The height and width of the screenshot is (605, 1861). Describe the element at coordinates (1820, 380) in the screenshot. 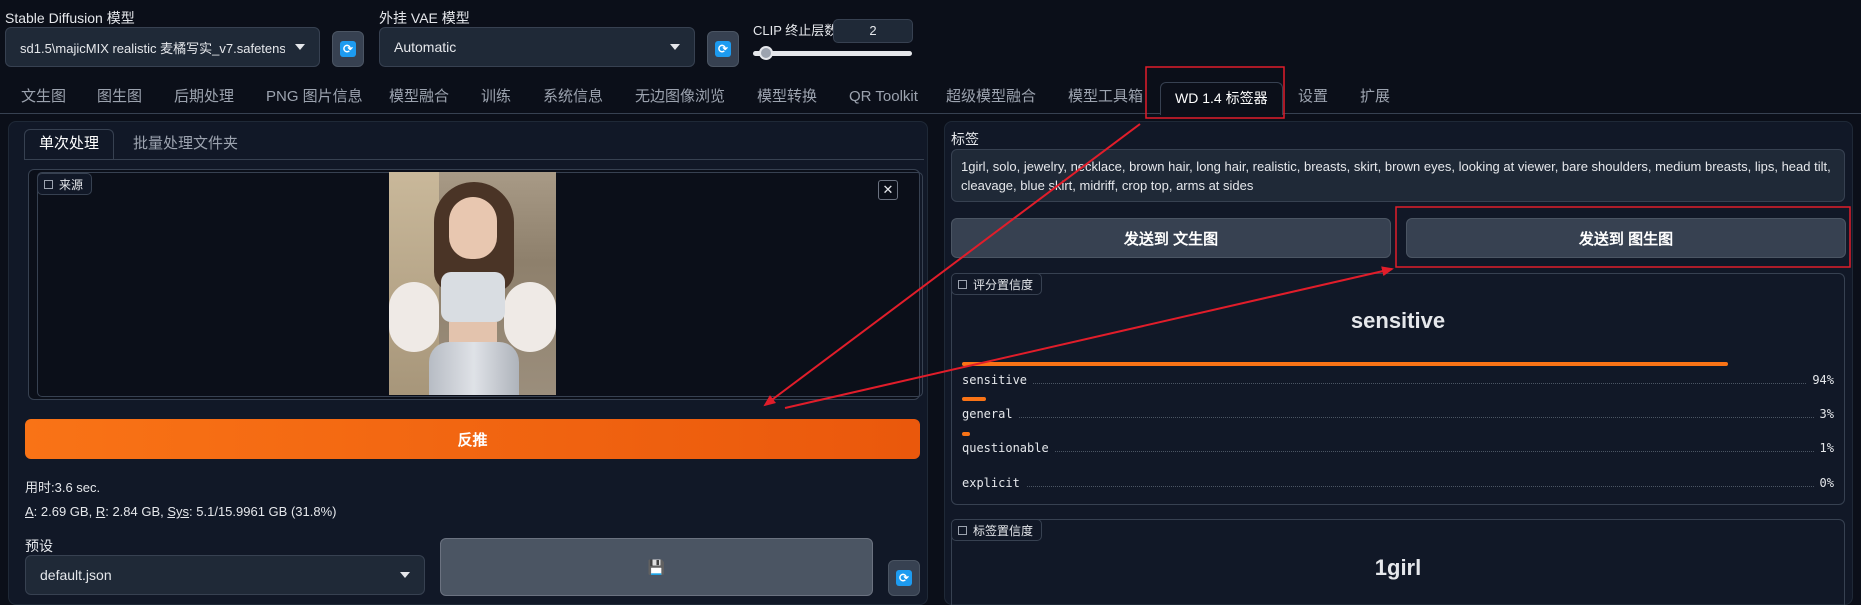

I see `rating-pct: 94%` at that location.